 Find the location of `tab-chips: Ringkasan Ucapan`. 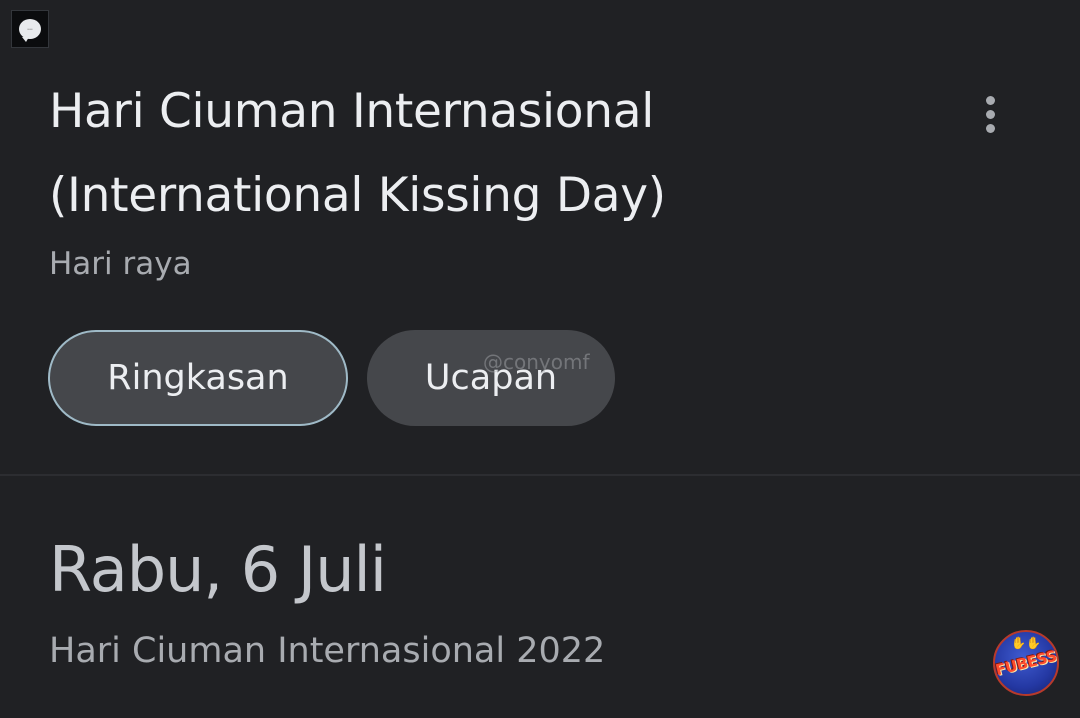

tab-chips: Ringkasan Ucapan is located at coordinates (331, 378).